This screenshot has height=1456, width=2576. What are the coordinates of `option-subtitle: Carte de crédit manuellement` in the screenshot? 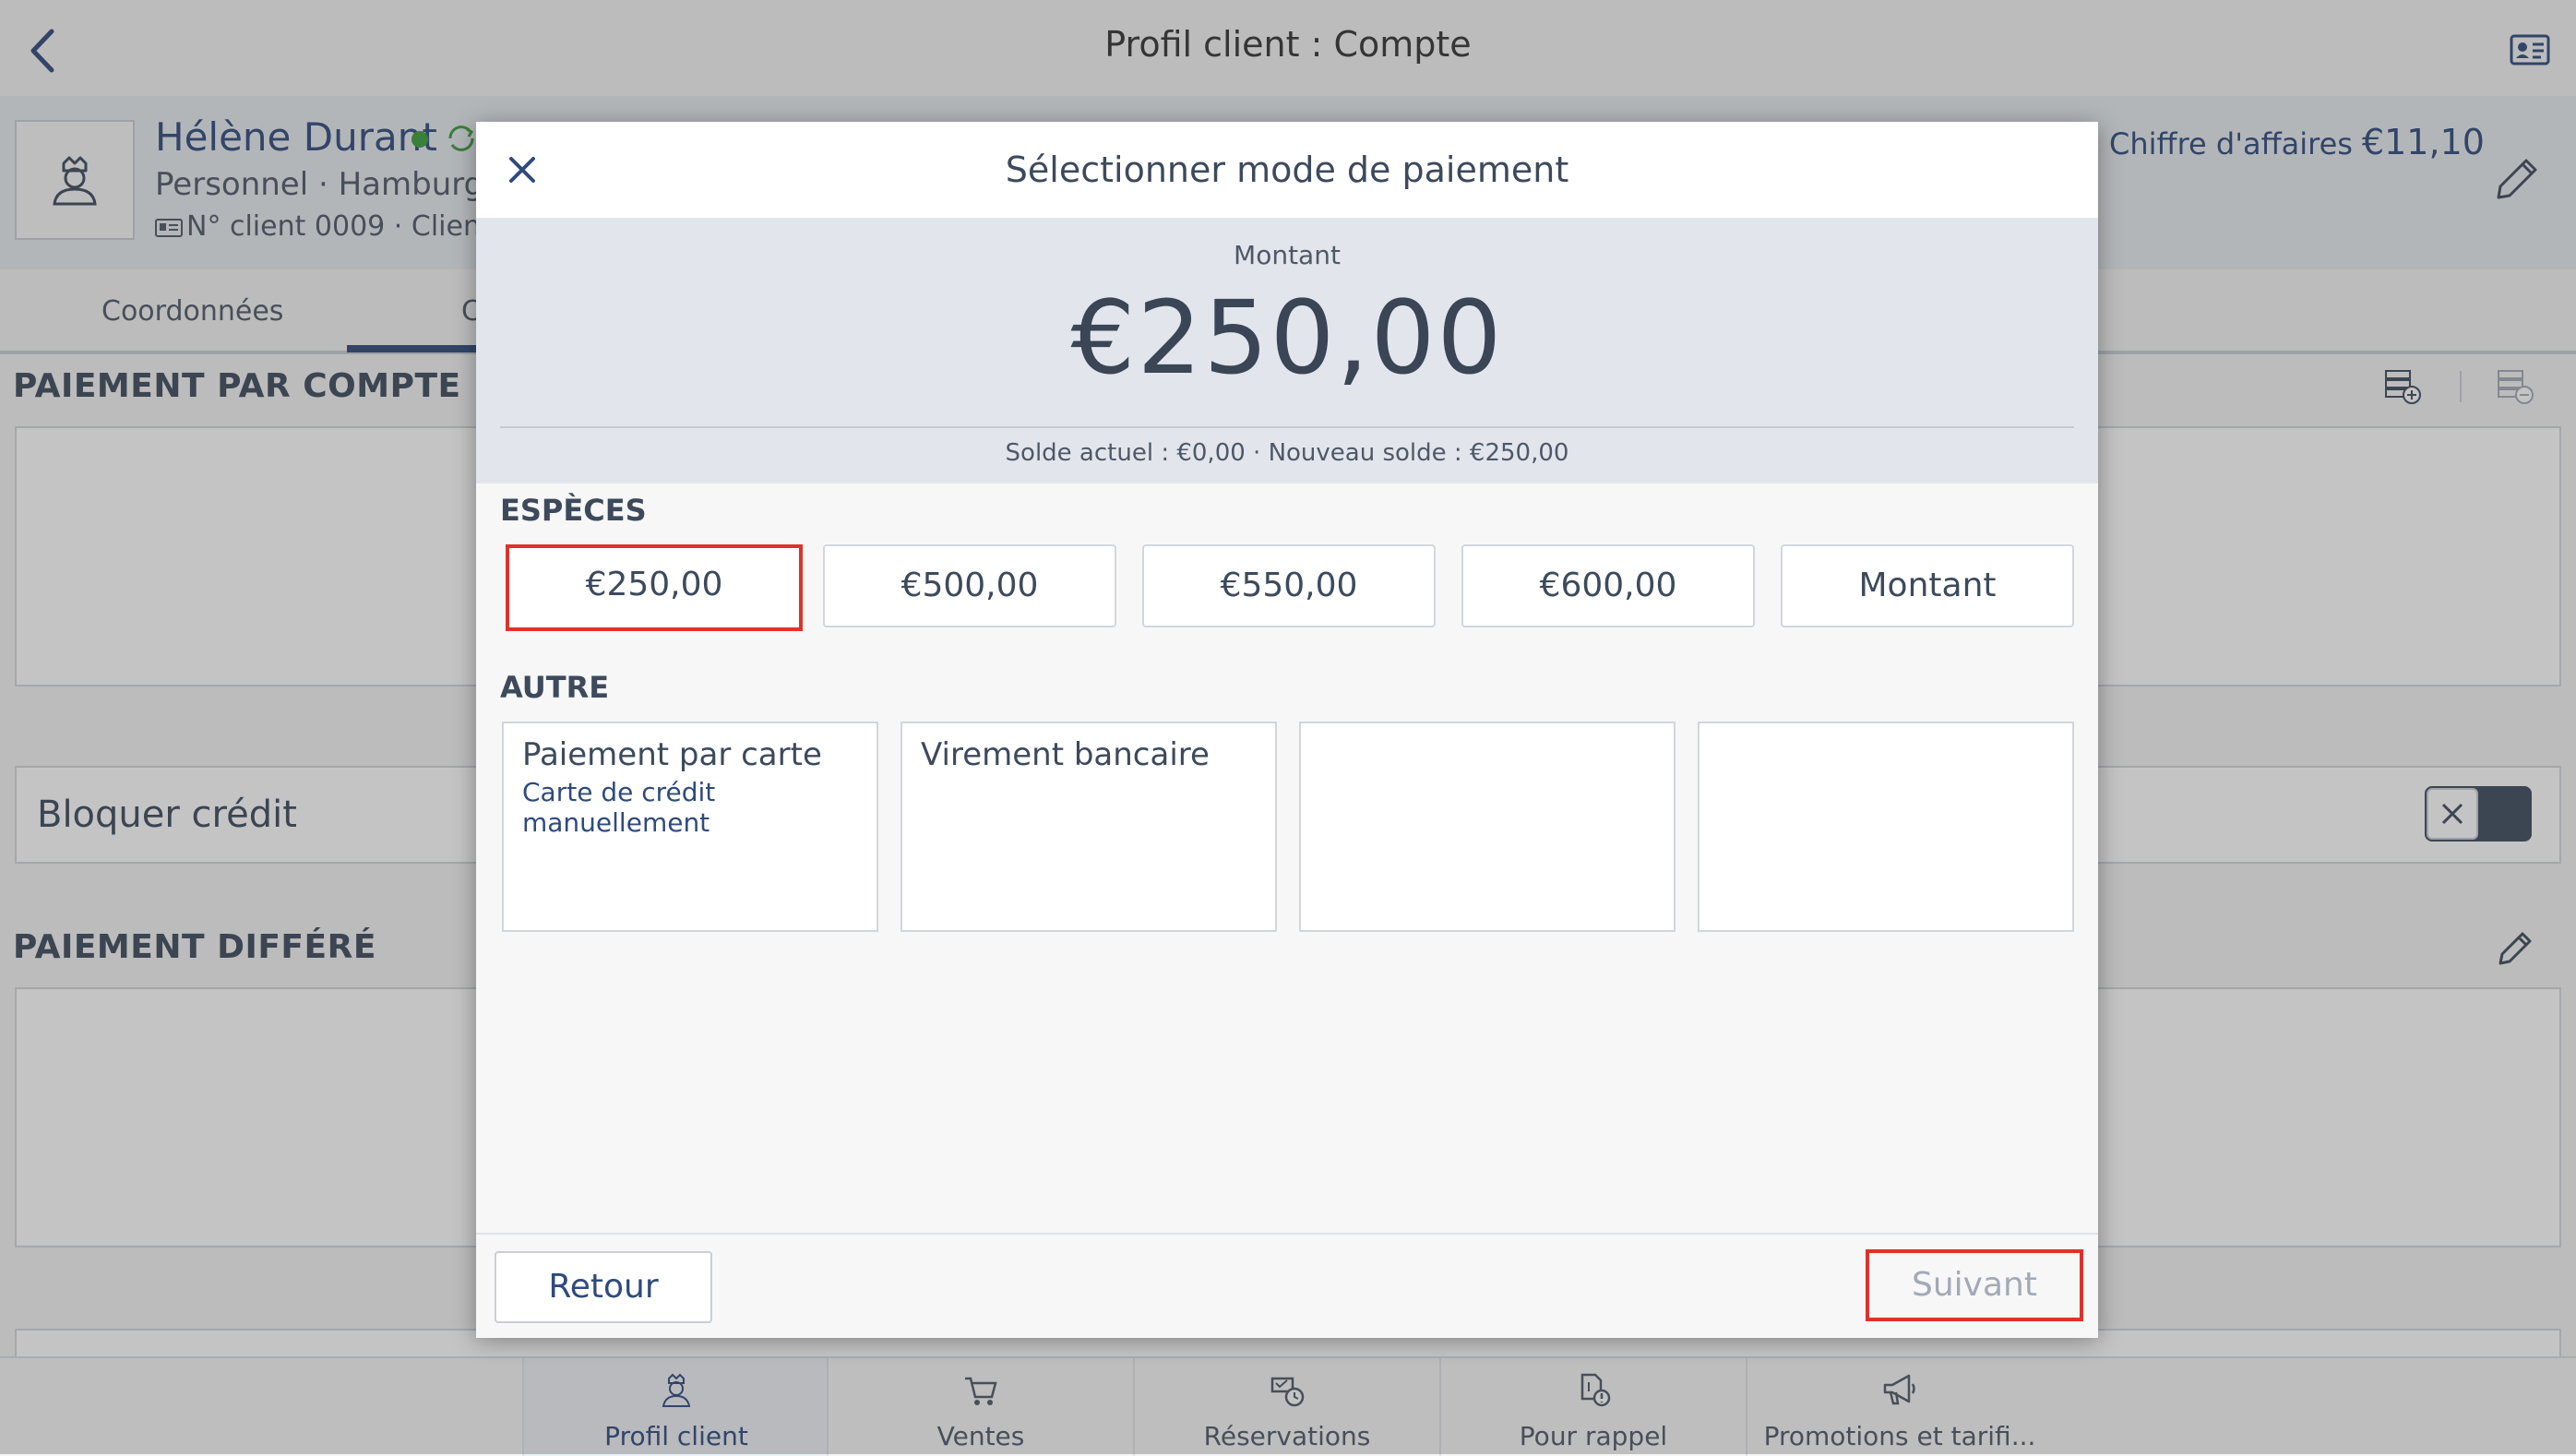 It's located at (619, 807).